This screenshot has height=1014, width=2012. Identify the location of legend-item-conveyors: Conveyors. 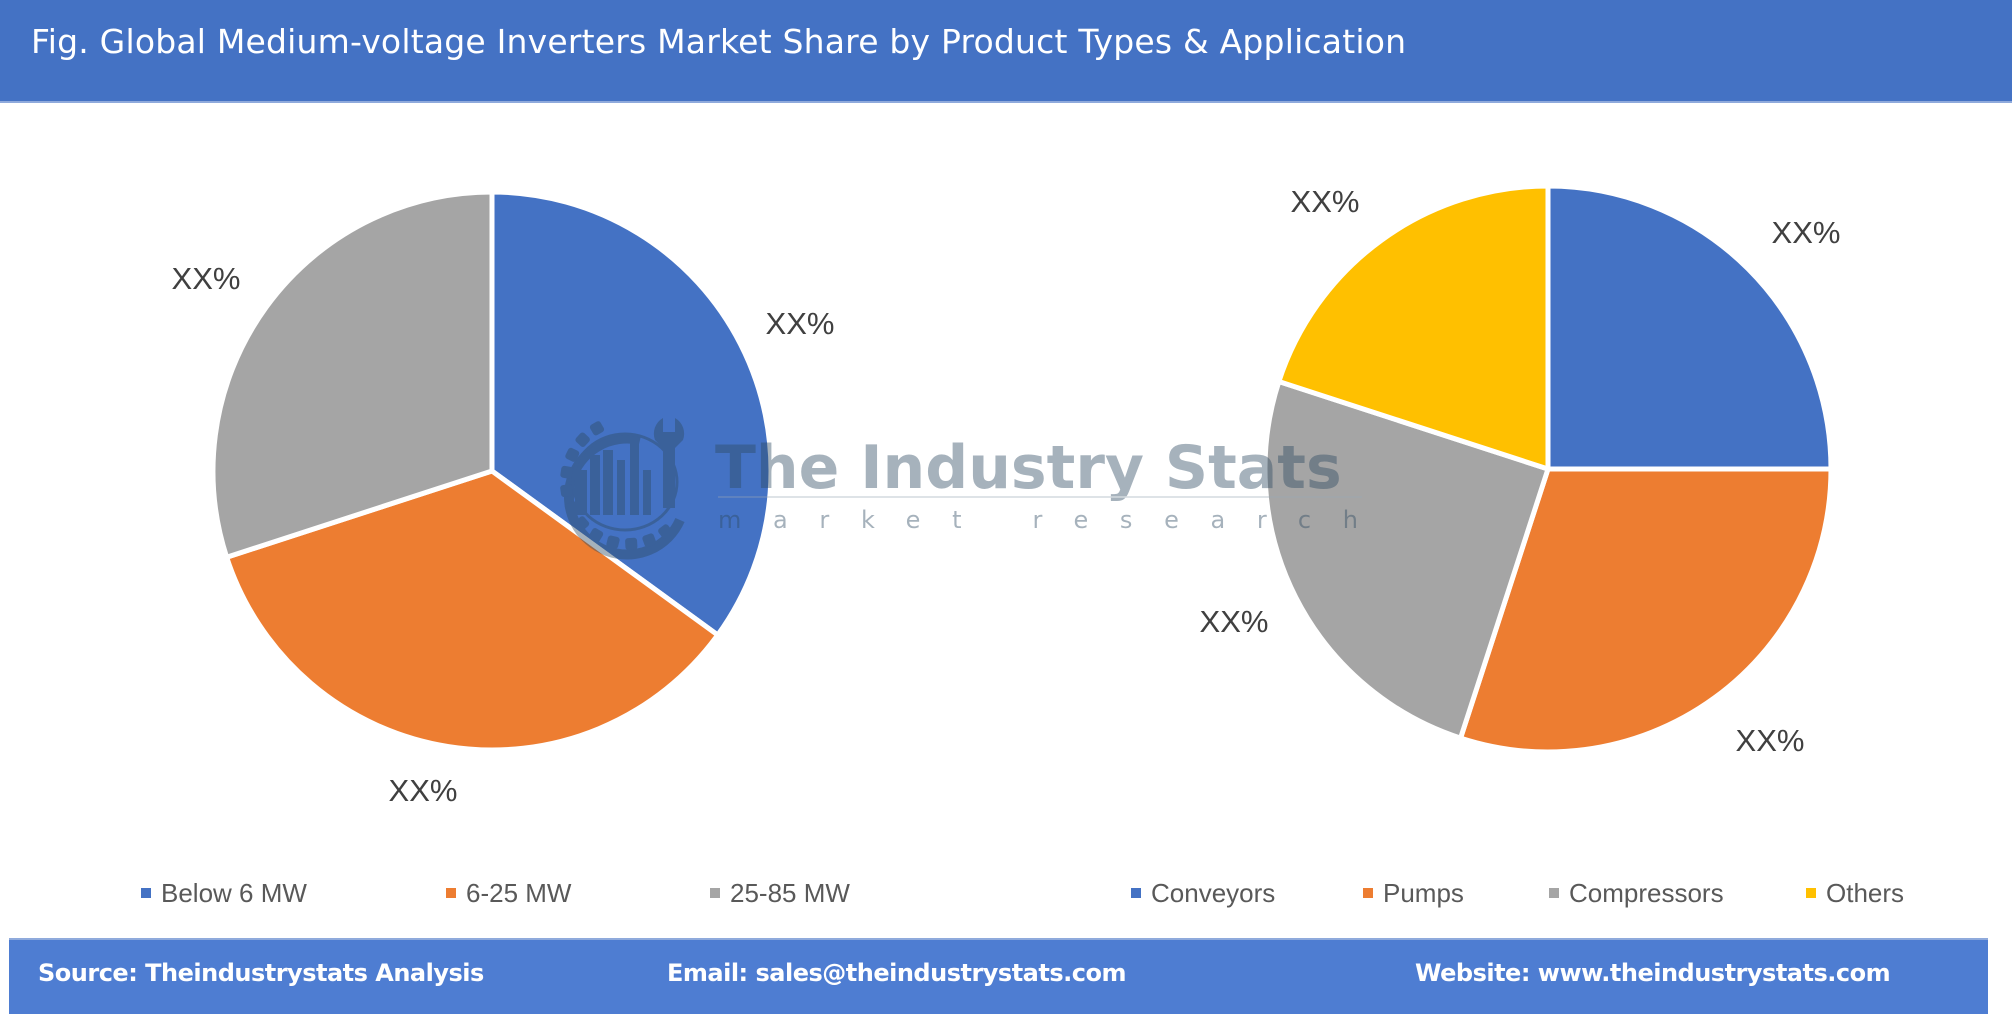
(1203, 893).